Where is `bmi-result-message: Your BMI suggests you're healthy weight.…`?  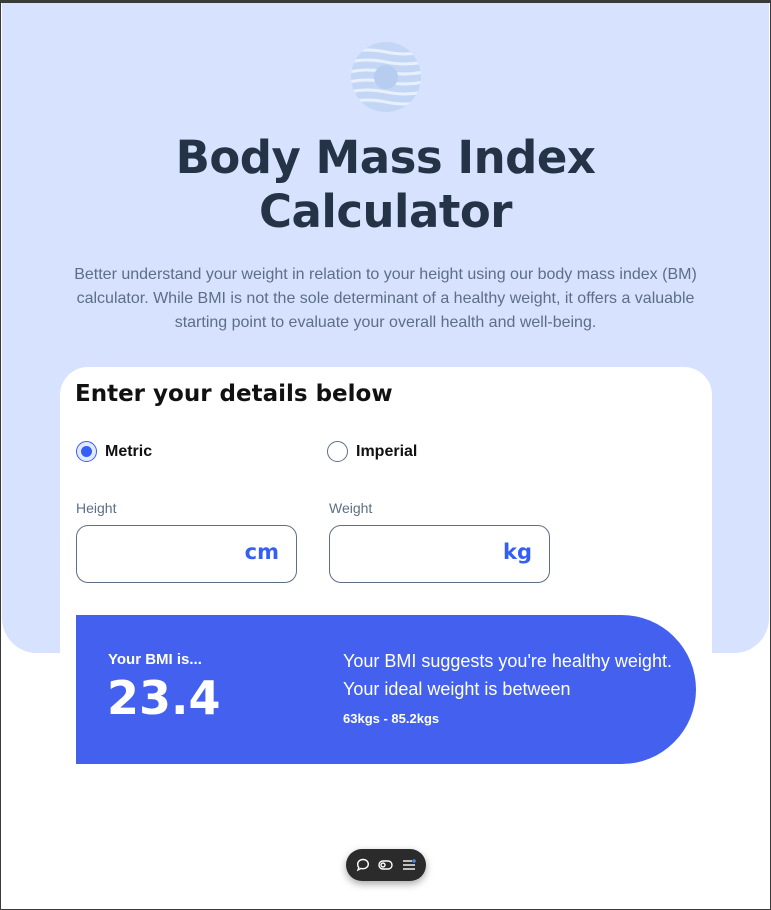 bmi-result-message: Your BMI suggests you're healthy weight.… is located at coordinates (507, 675).